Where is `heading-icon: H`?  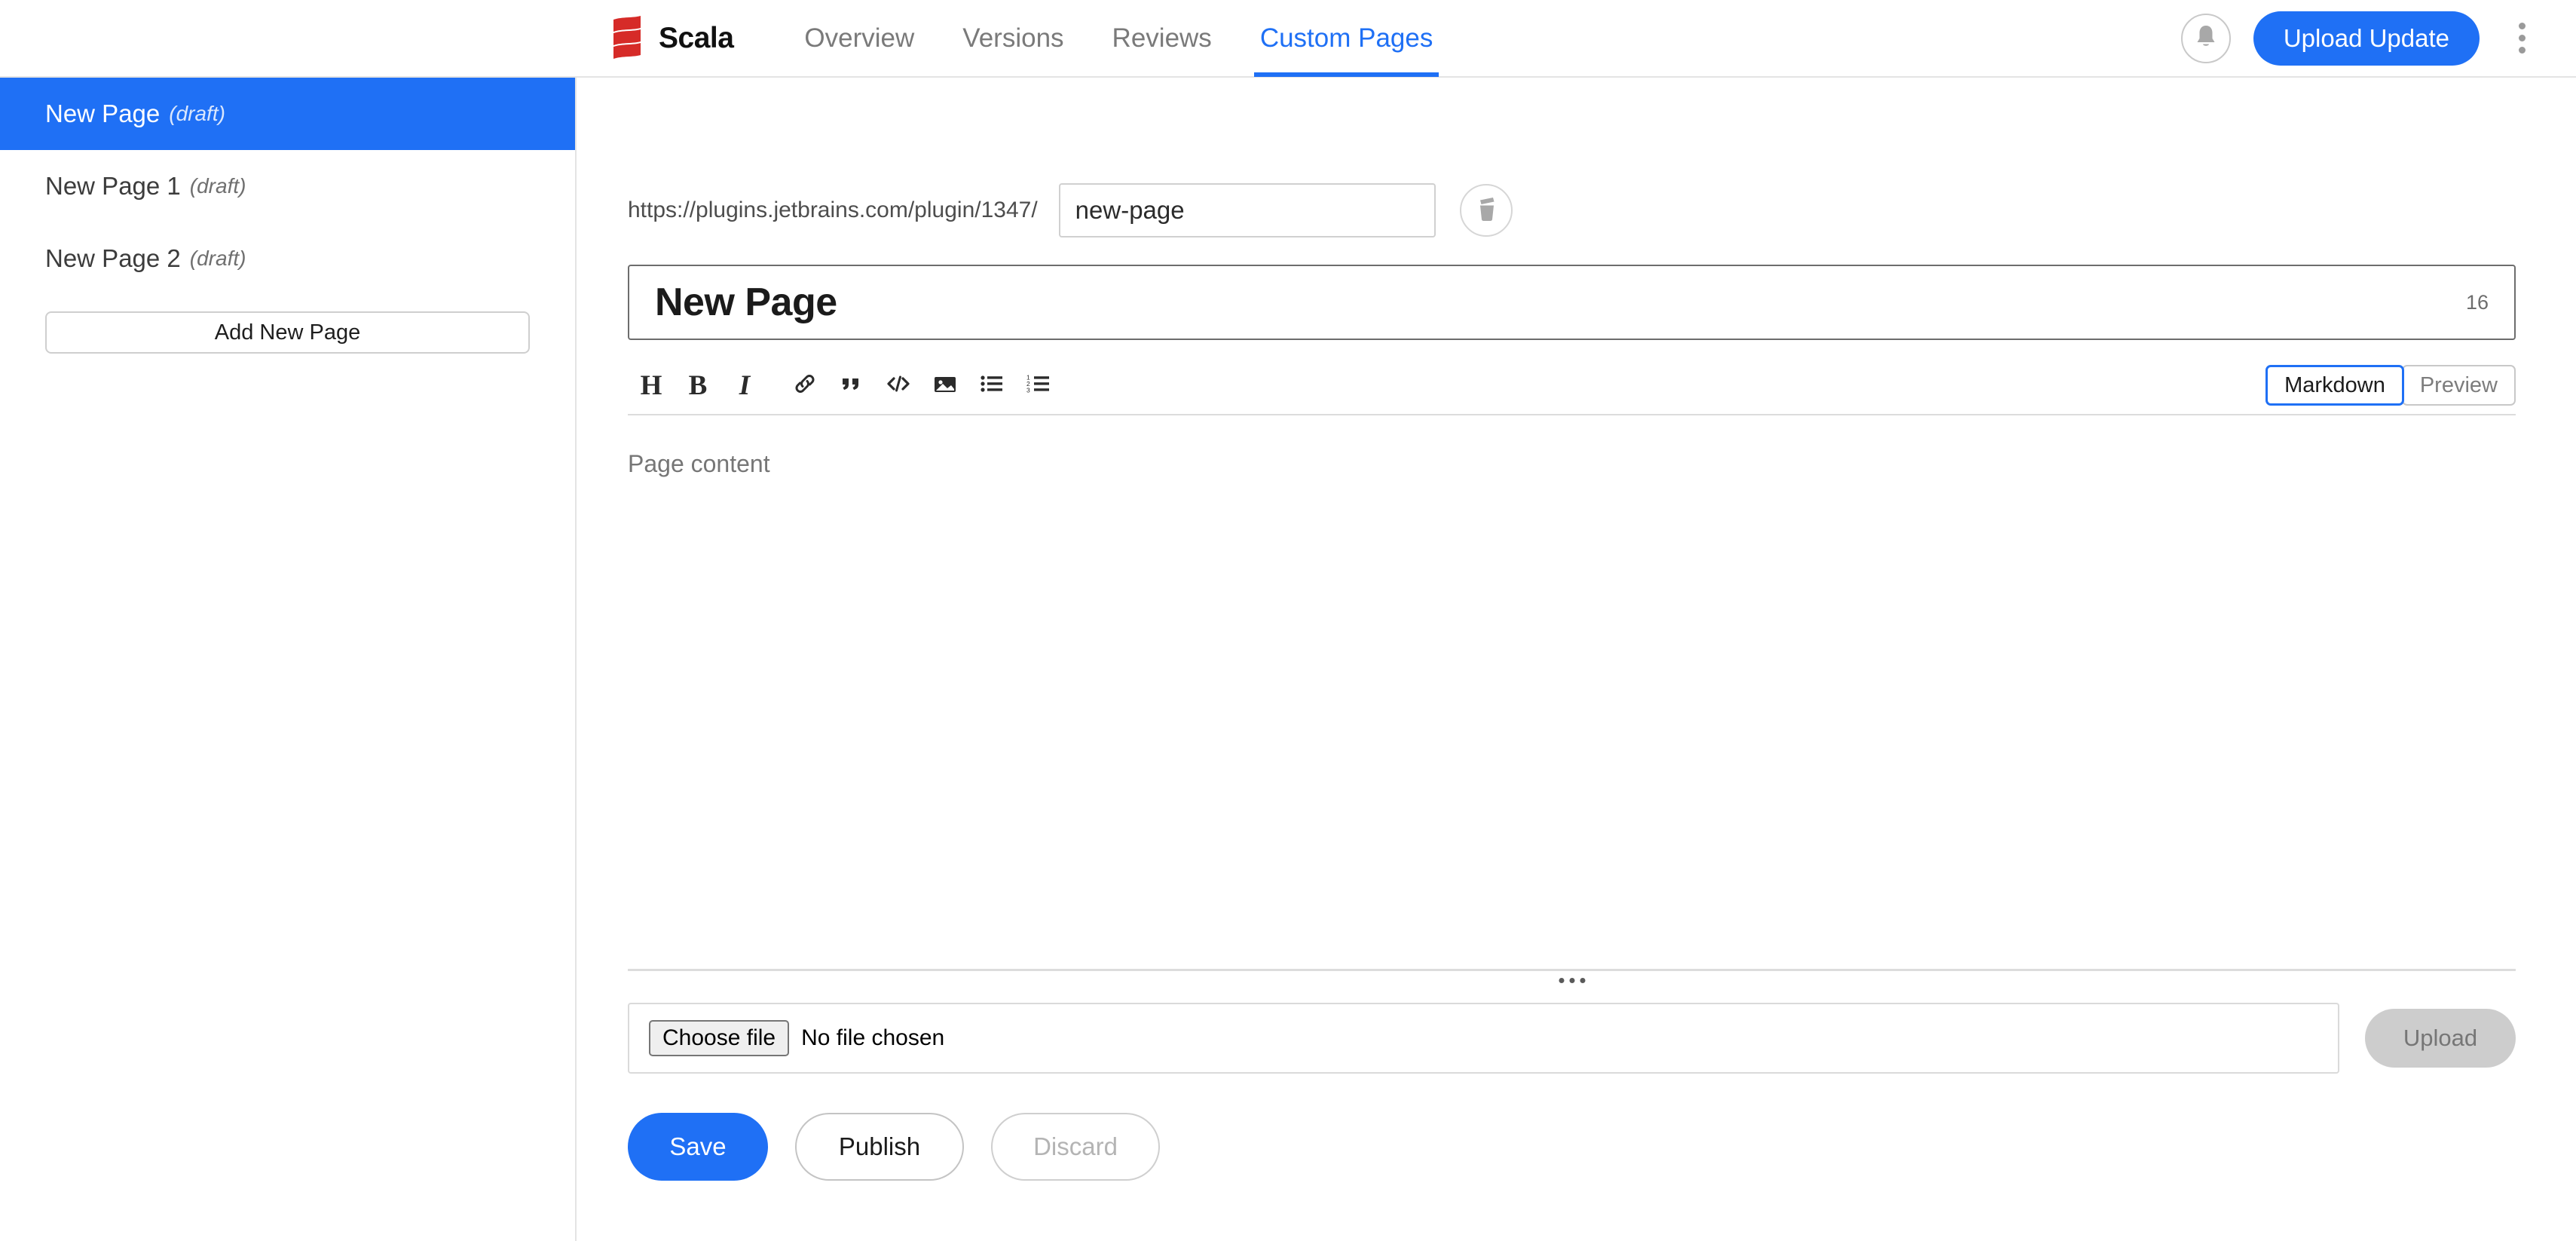
heading-icon: H is located at coordinates (651, 385).